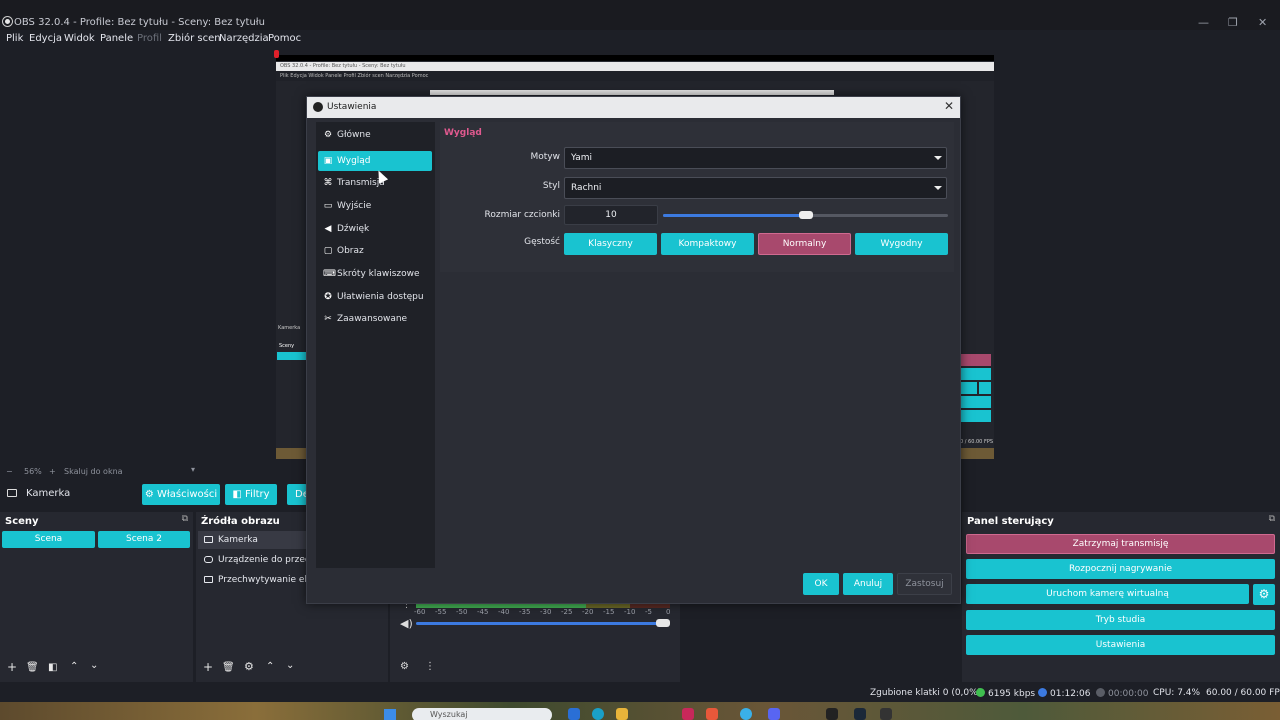 The height and width of the screenshot is (720, 1280). I want to click on chevron-down-icon: ▾, so click(193, 469).